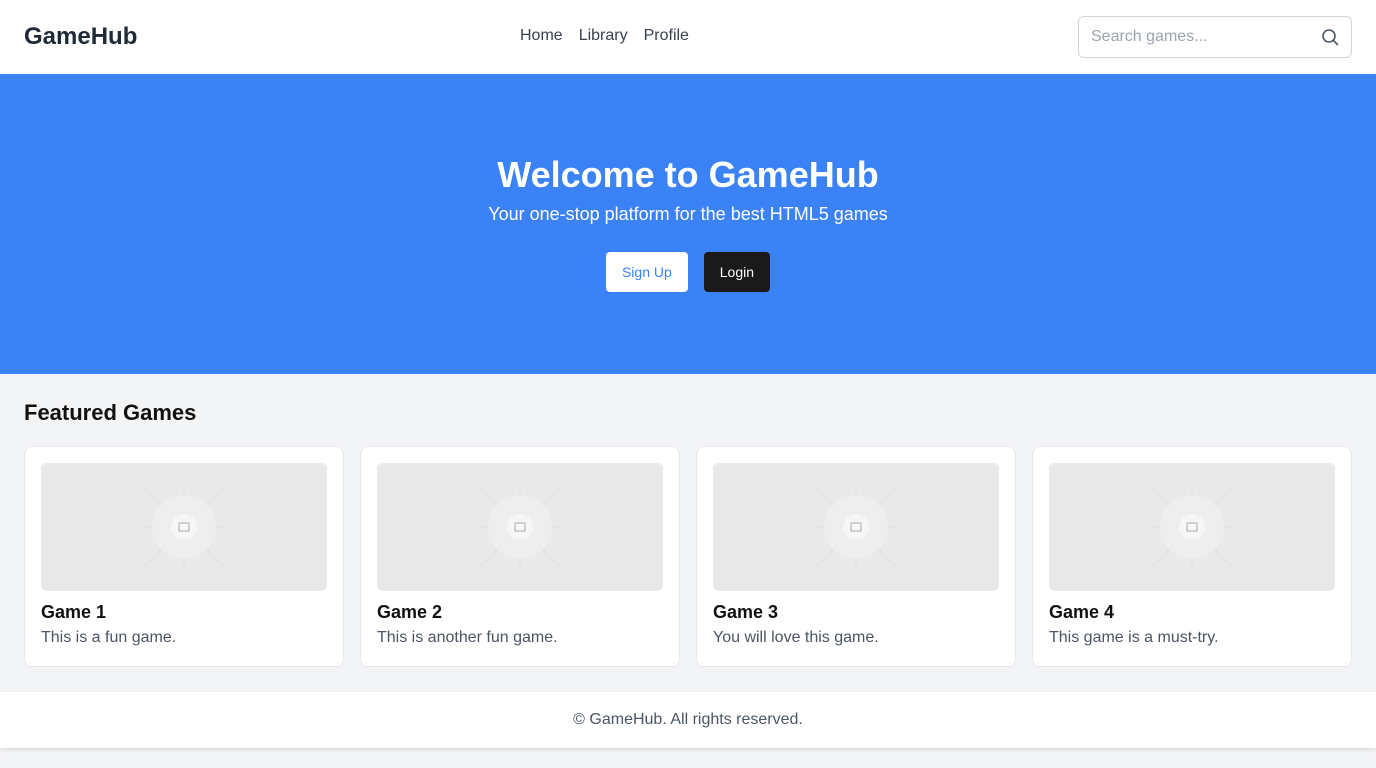 This screenshot has height=768, width=1376. Describe the element at coordinates (737, 272) in the screenshot. I see `login-button: Login` at that location.